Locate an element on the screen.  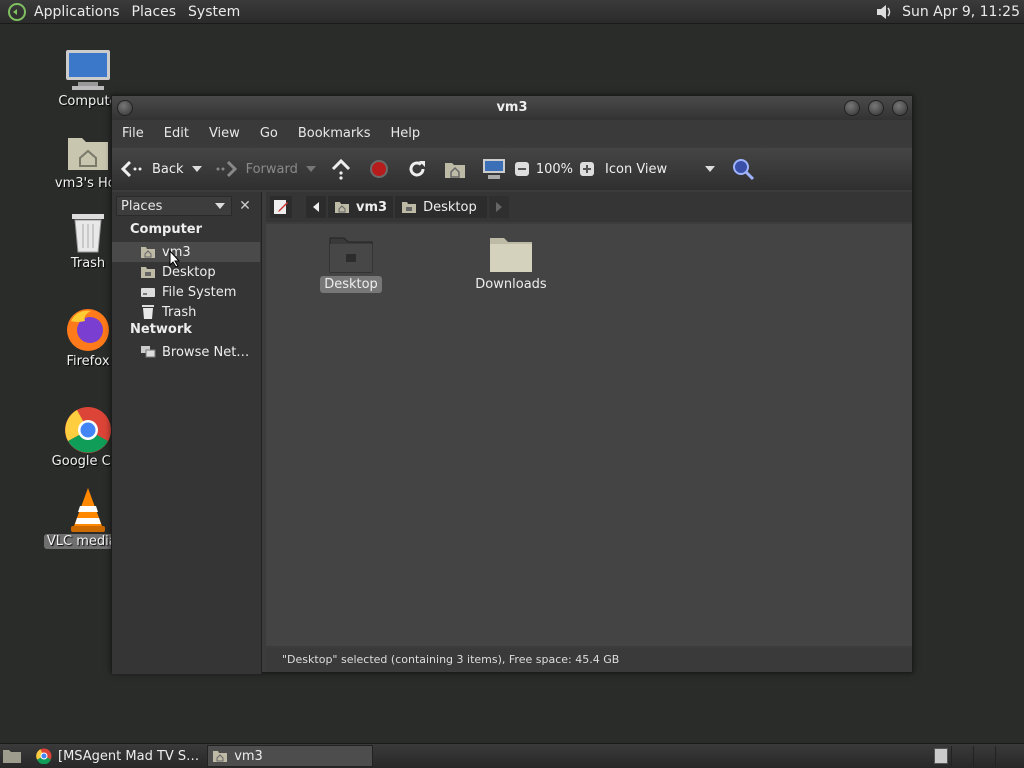
menu-view: View is located at coordinates (224, 133).